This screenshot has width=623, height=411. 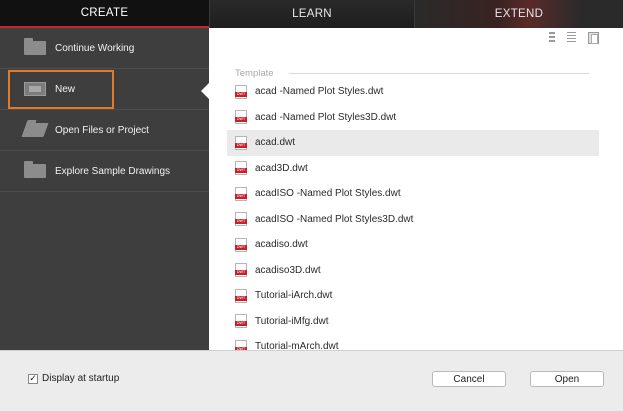 I want to click on selected-pointer-caret, so click(x=205, y=91).